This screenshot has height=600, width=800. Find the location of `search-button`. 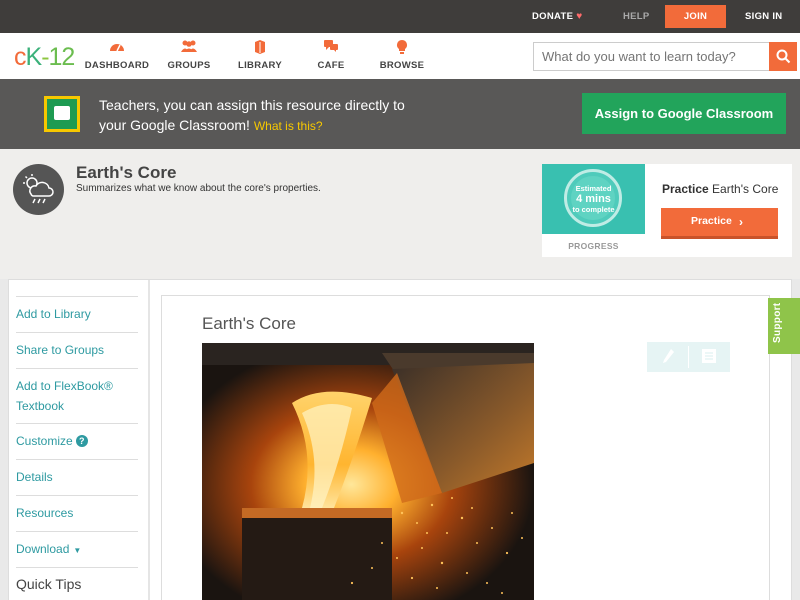

search-button is located at coordinates (783, 56).